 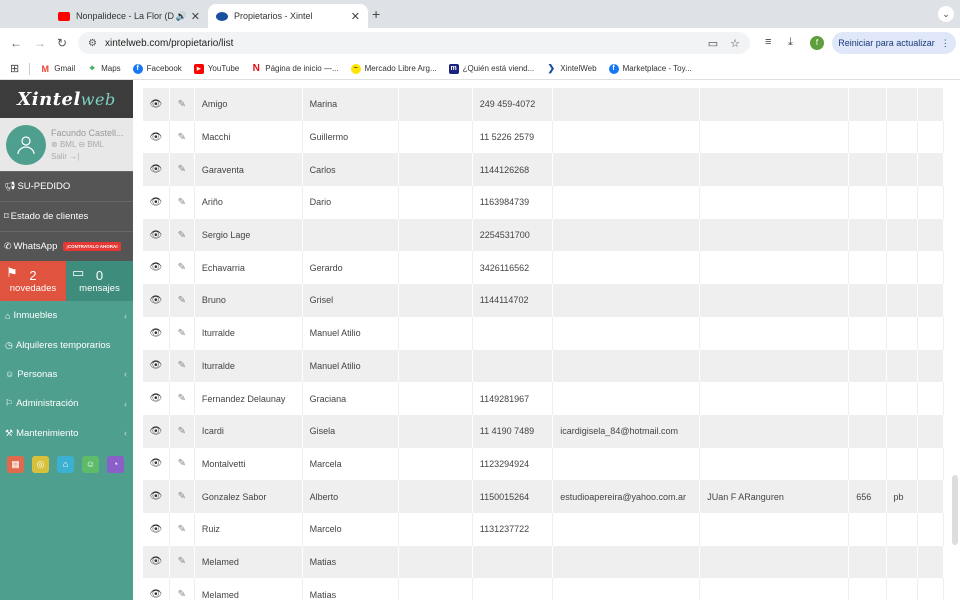 What do you see at coordinates (513, 268) in the screenshot?
I see `cell-telefono: 3426116562` at bounding box center [513, 268].